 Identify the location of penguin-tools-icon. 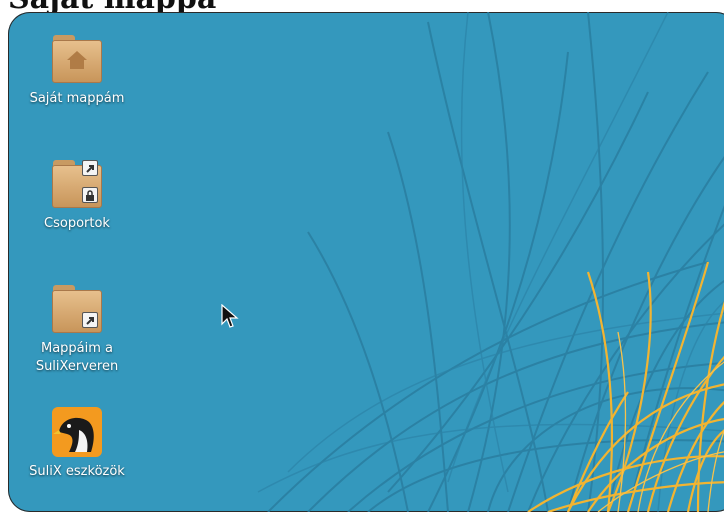
(77, 432).